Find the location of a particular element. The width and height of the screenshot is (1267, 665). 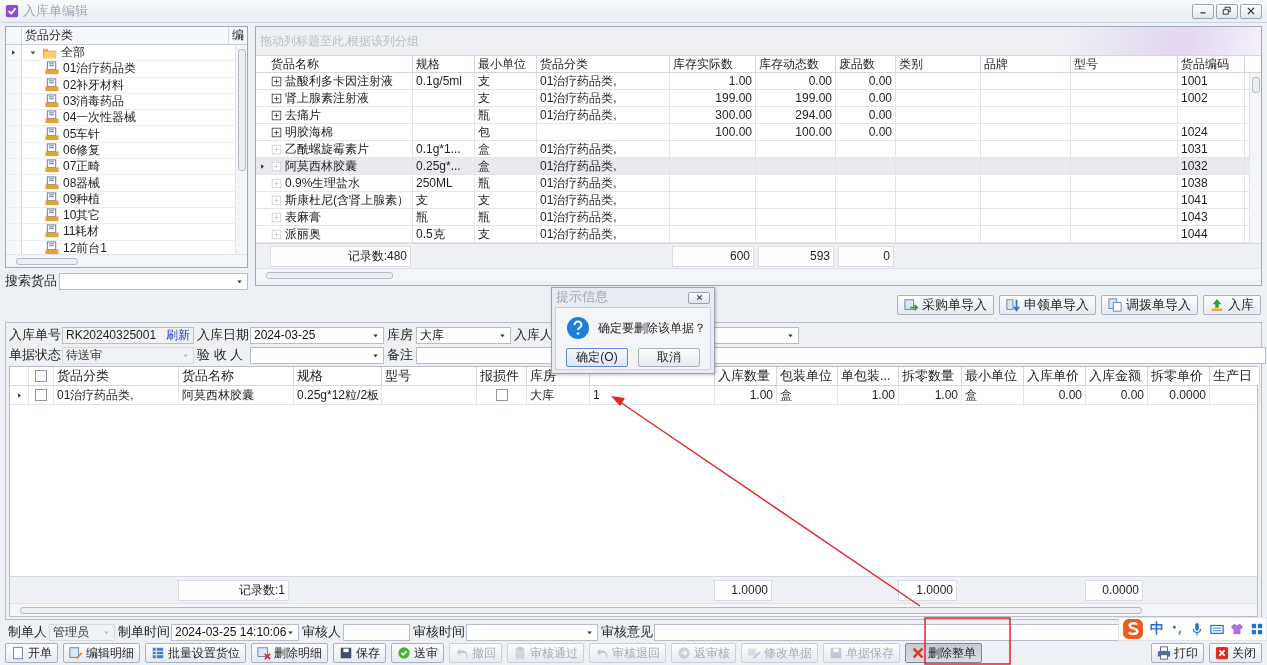

refresh-link: 刷新 is located at coordinates (178, 335).